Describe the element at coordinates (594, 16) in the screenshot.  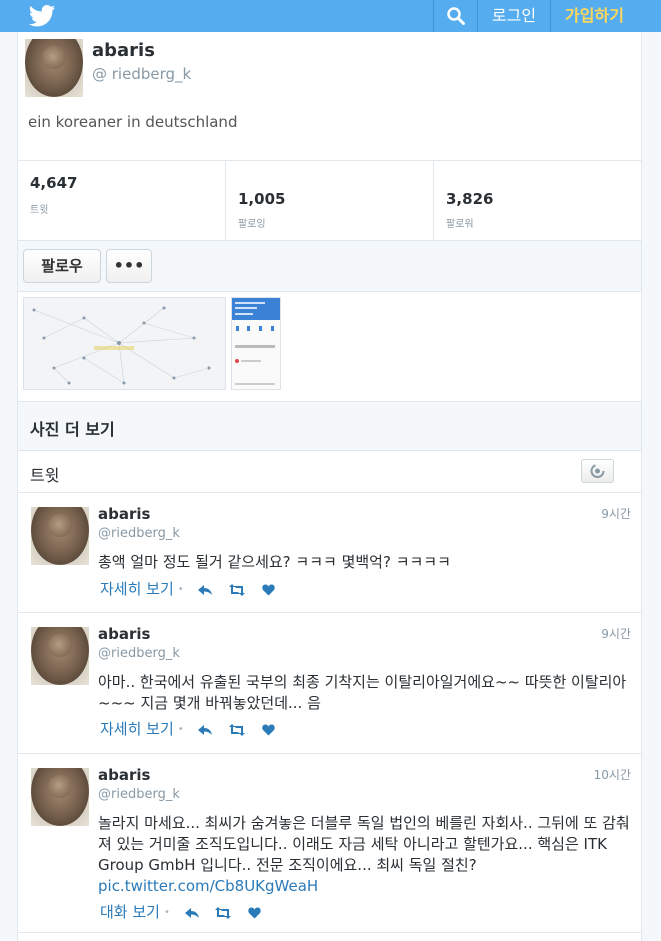
I see `signup-button: 가입하기` at that location.